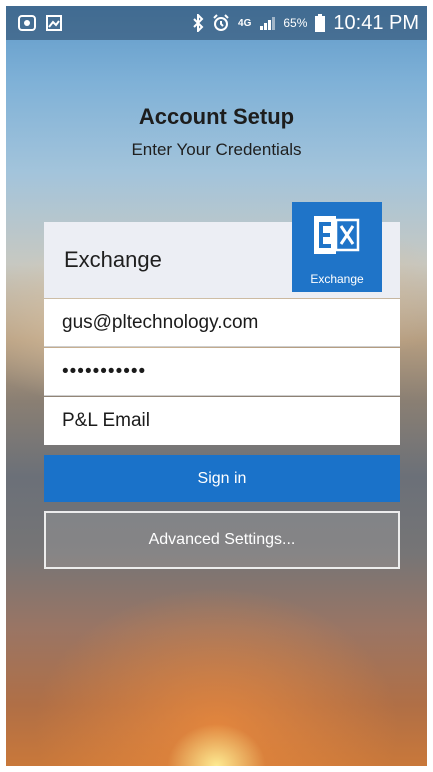  Describe the element at coordinates (216, 149) in the screenshot. I see `page-subtitle: Enter Your Credentials` at that location.